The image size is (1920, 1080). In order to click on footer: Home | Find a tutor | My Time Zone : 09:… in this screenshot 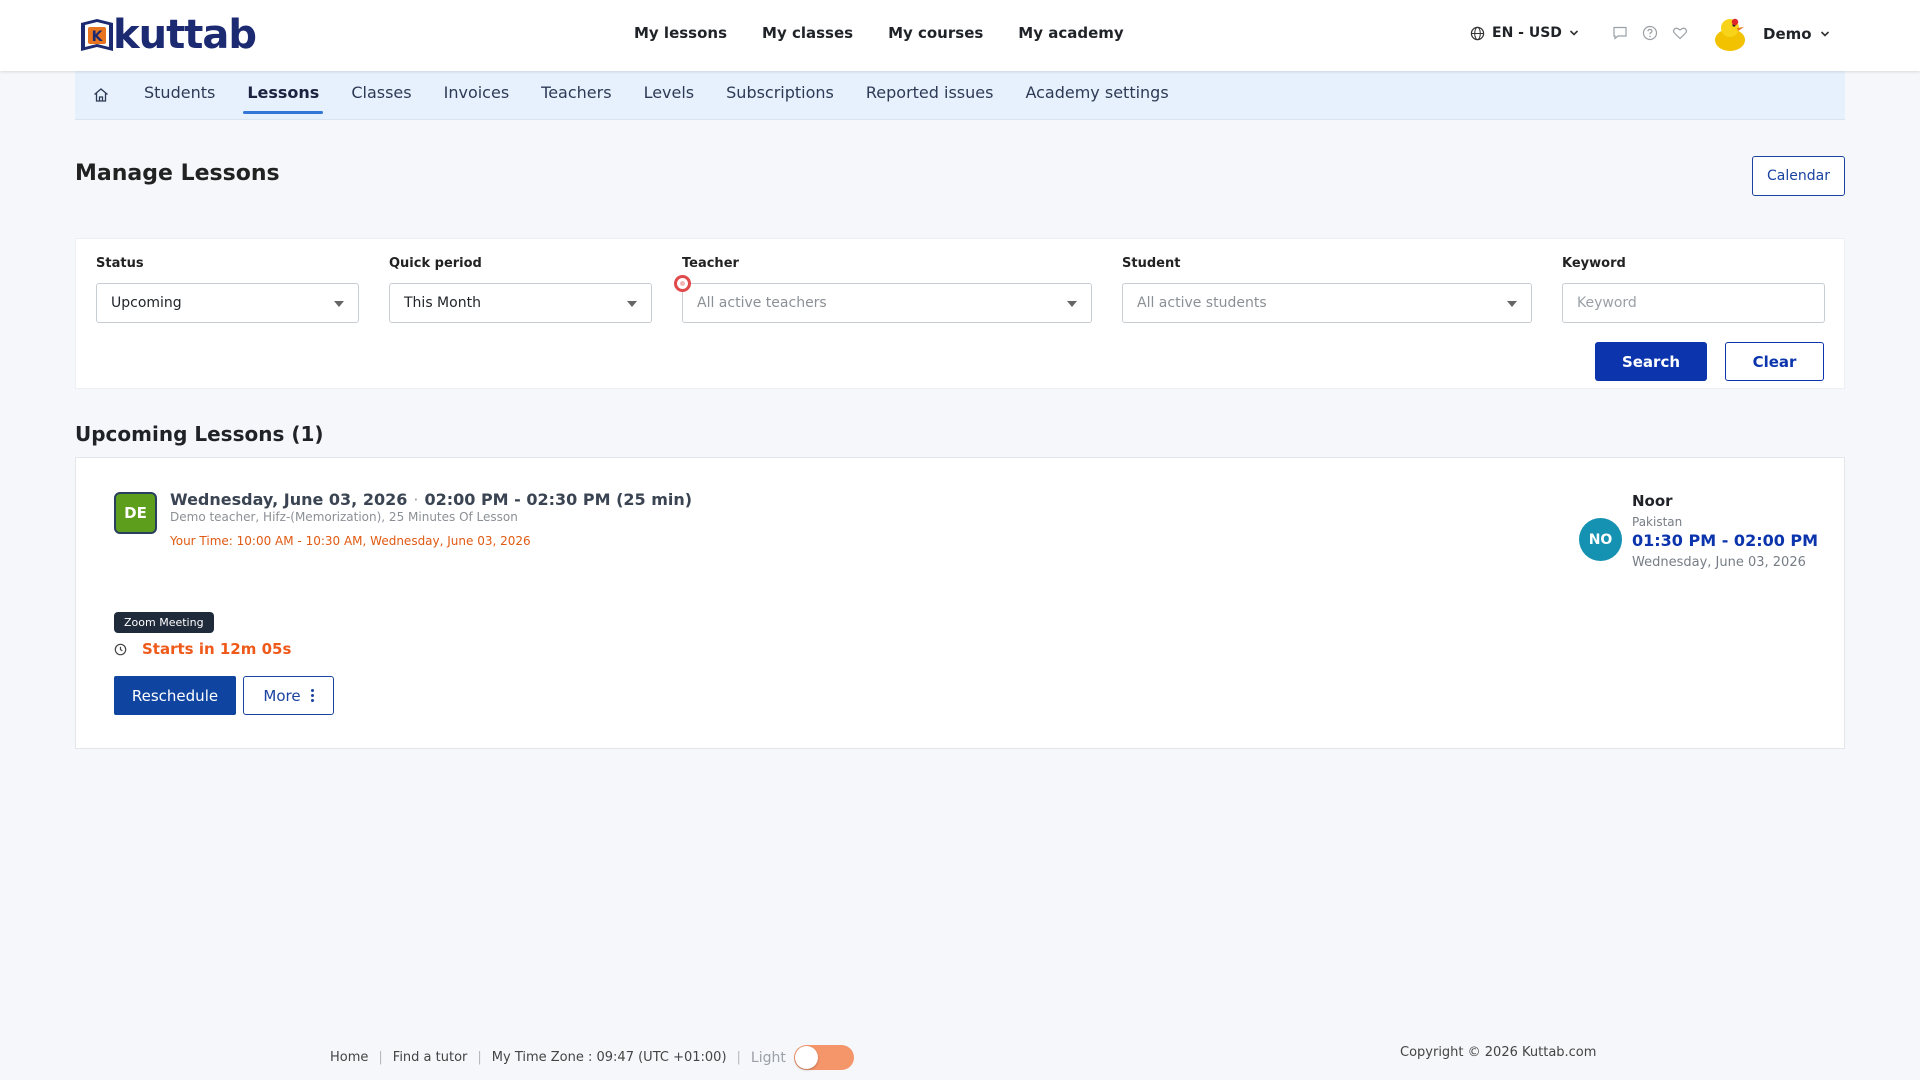, I will do `click(592, 1057)`.